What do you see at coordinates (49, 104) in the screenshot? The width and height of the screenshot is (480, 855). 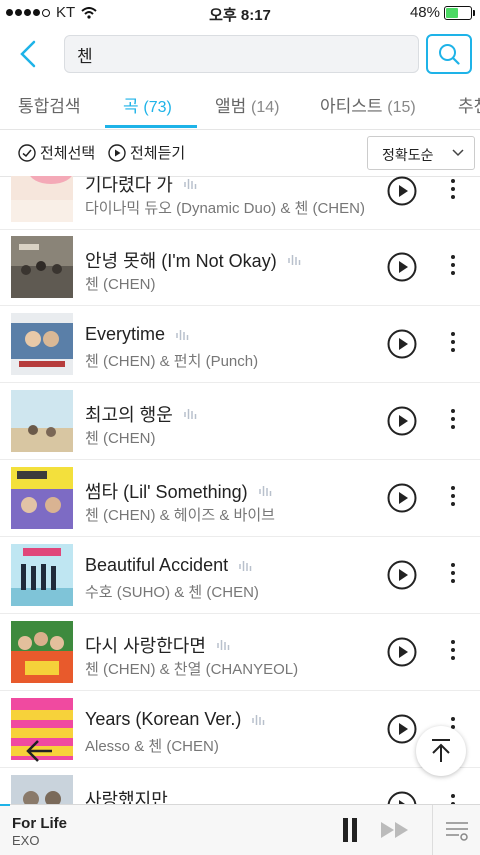 I see `tab-all: 통합검색` at bounding box center [49, 104].